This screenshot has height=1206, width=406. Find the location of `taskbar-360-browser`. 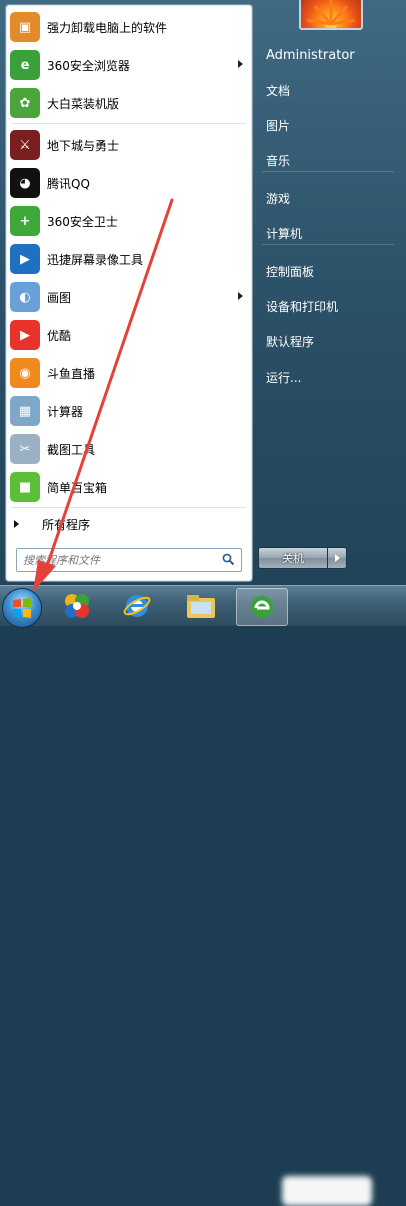

taskbar-360-browser is located at coordinates (262, 607).